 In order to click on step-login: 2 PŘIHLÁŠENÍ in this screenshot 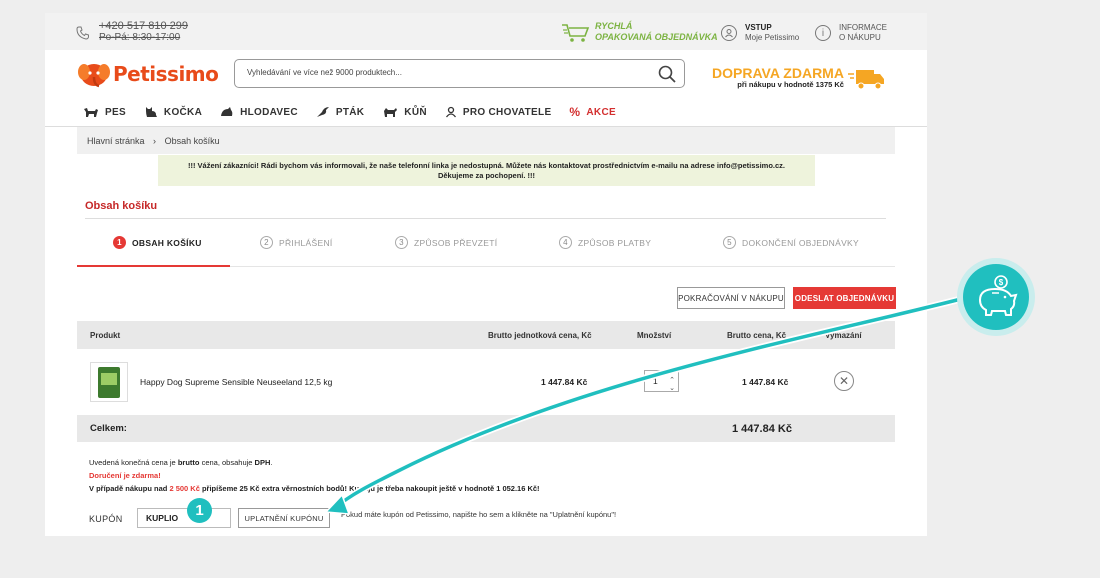, I will do `click(296, 242)`.